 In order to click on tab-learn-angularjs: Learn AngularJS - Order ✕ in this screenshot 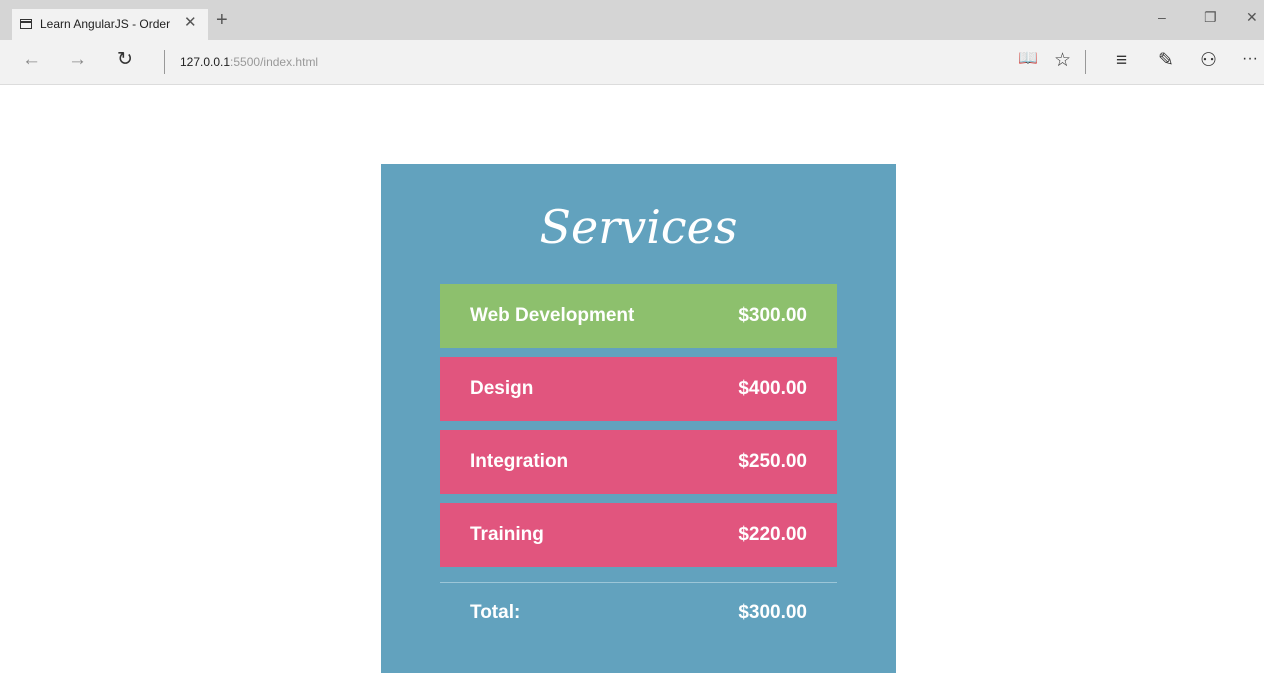, I will do `click(110, 24)`.